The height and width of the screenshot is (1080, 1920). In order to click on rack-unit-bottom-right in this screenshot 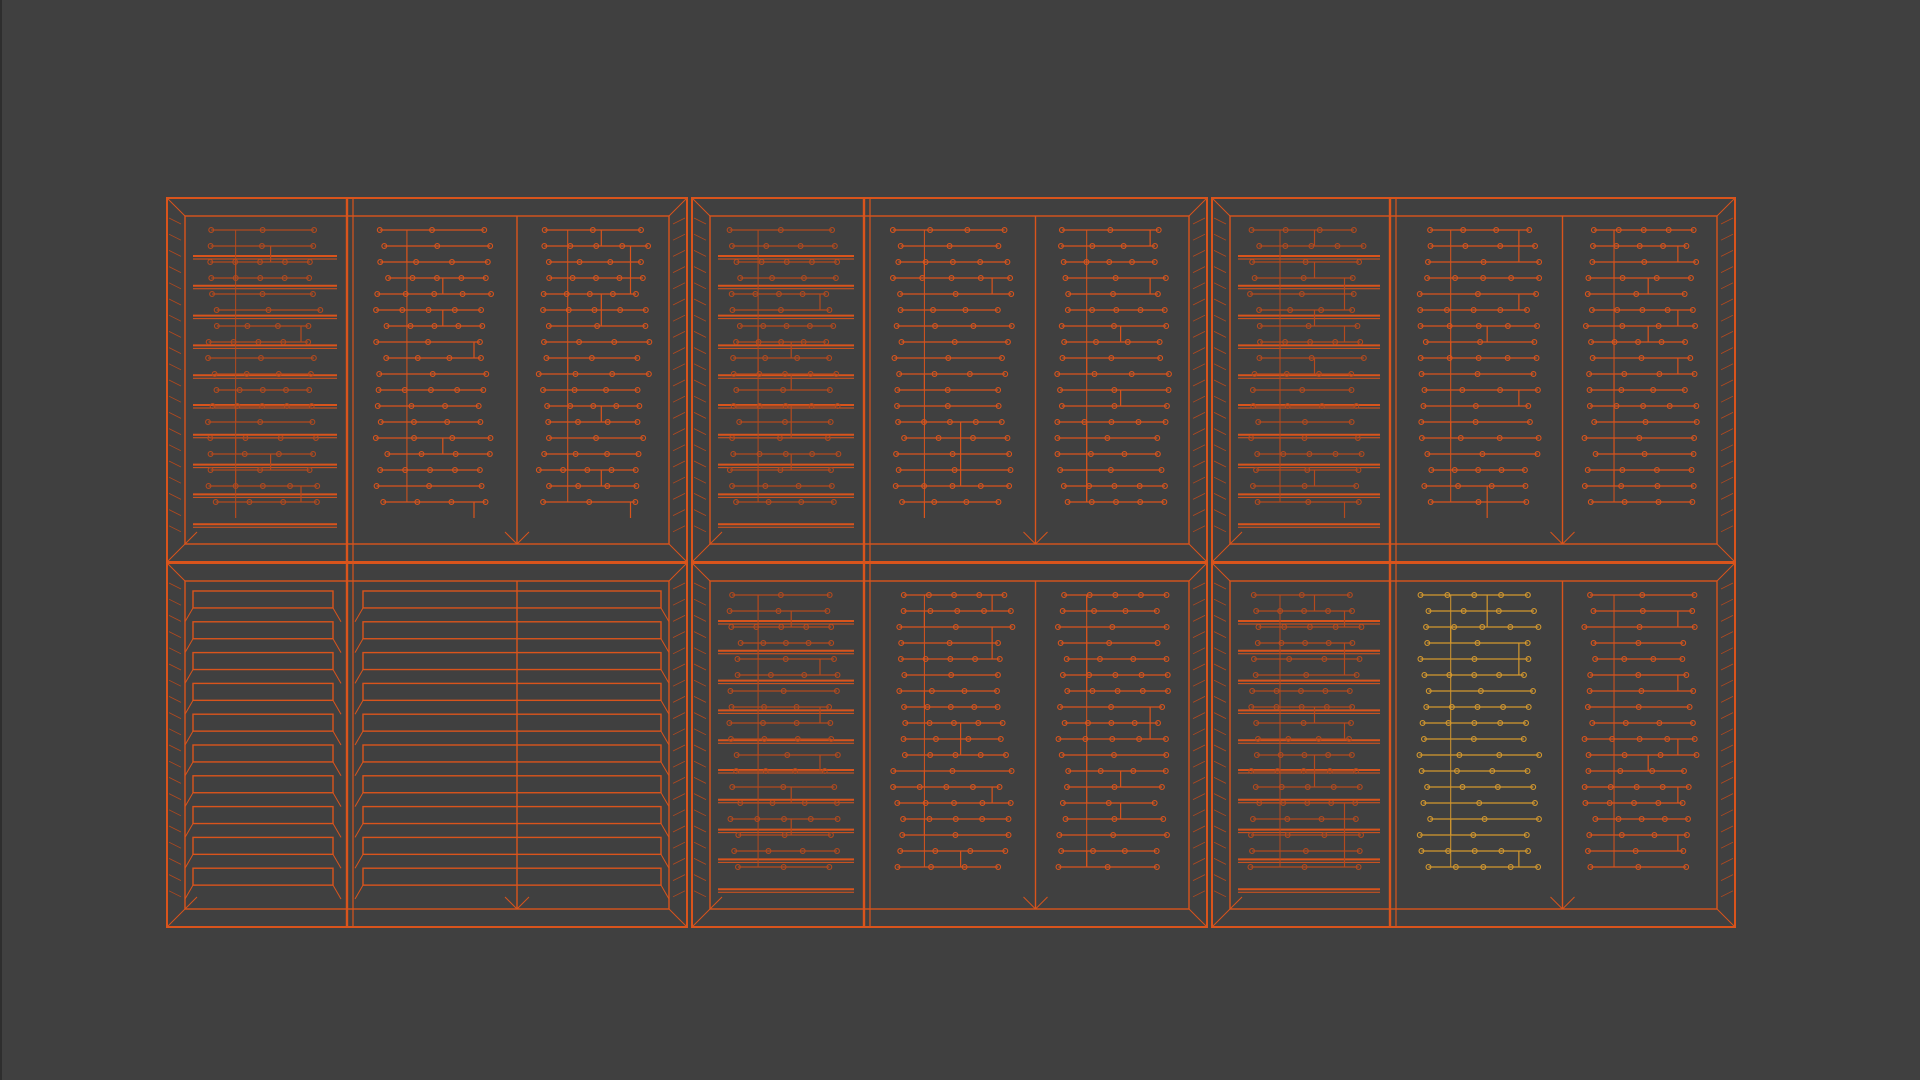, I will do `click(1473, 745)`.